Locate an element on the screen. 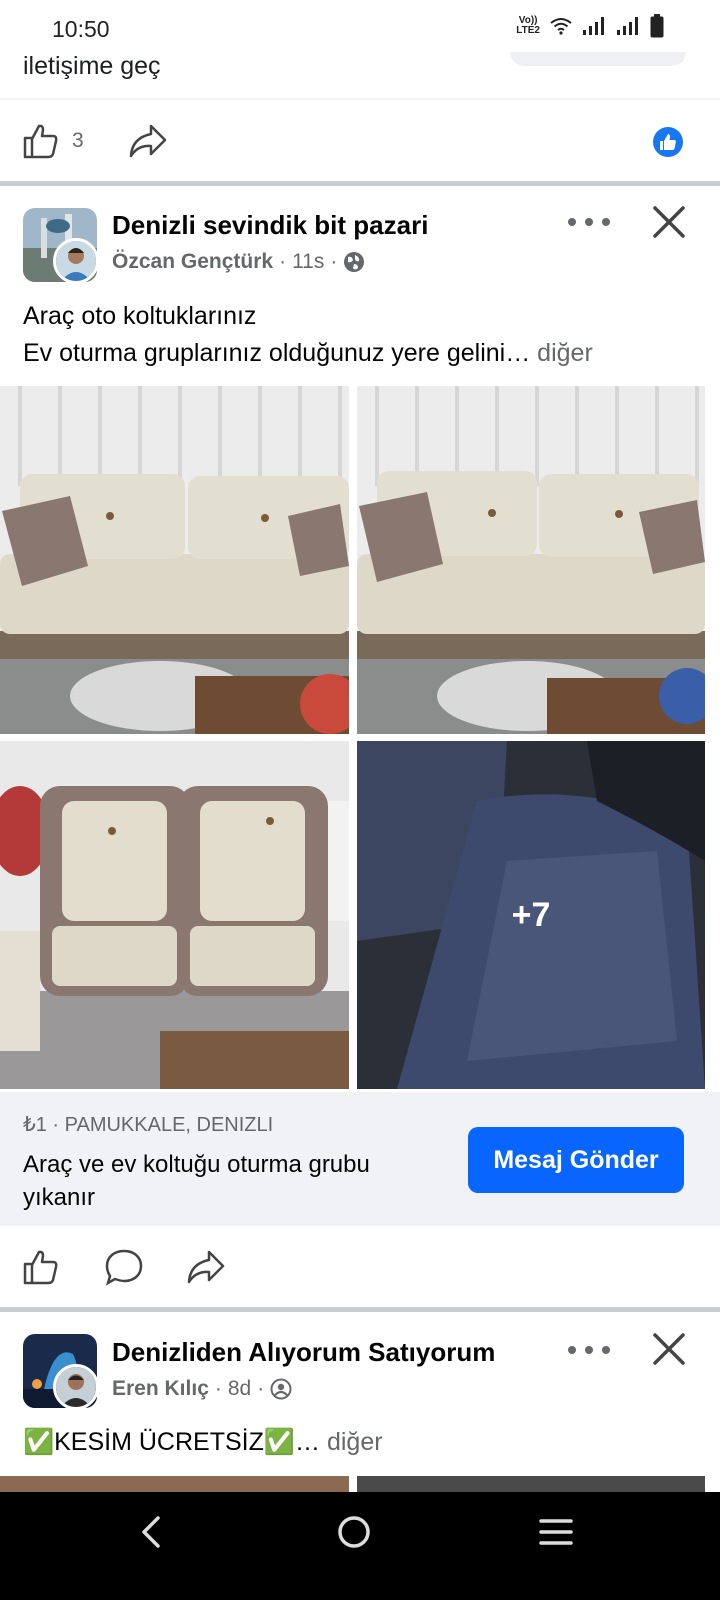 This screenshot has height=1600, width=720. battery-icon is located at coordinates (657, 26).